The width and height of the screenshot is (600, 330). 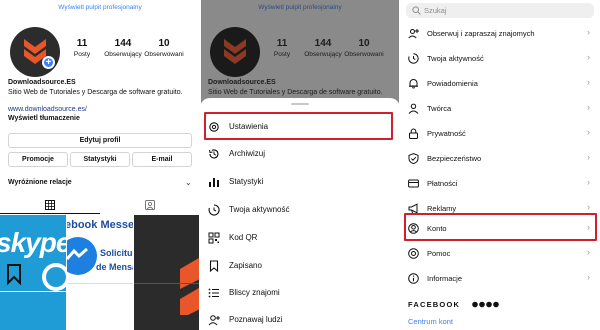 I want to click on insights-icon, so click(x=214, y=182).